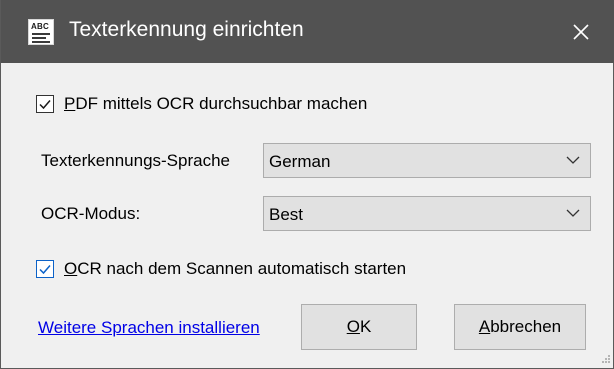 This screenshot has width=614, height=369. I want to click on cancel-button: Abbrechen, so click(520, 327).